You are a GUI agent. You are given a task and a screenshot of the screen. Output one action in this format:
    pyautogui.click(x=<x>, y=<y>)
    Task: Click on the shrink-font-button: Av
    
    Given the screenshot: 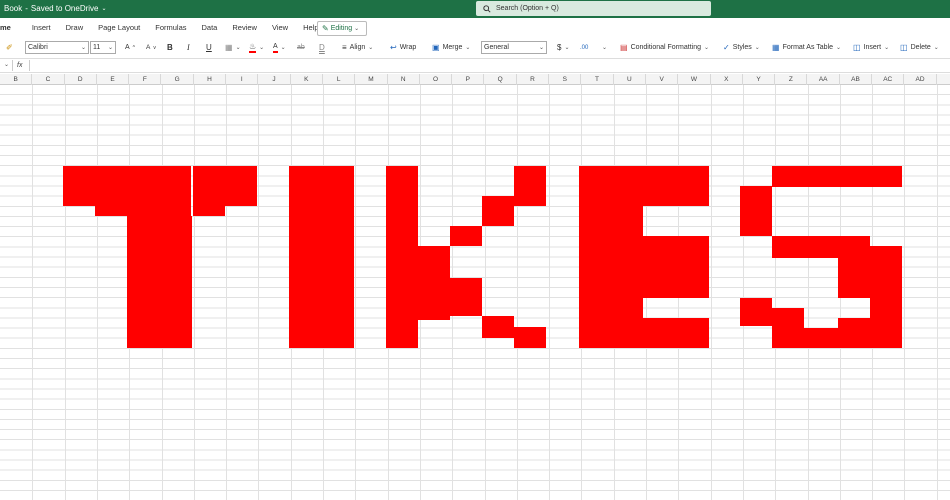 What is the action you would take?
    pyautogui.click(x=151, y=47)
    